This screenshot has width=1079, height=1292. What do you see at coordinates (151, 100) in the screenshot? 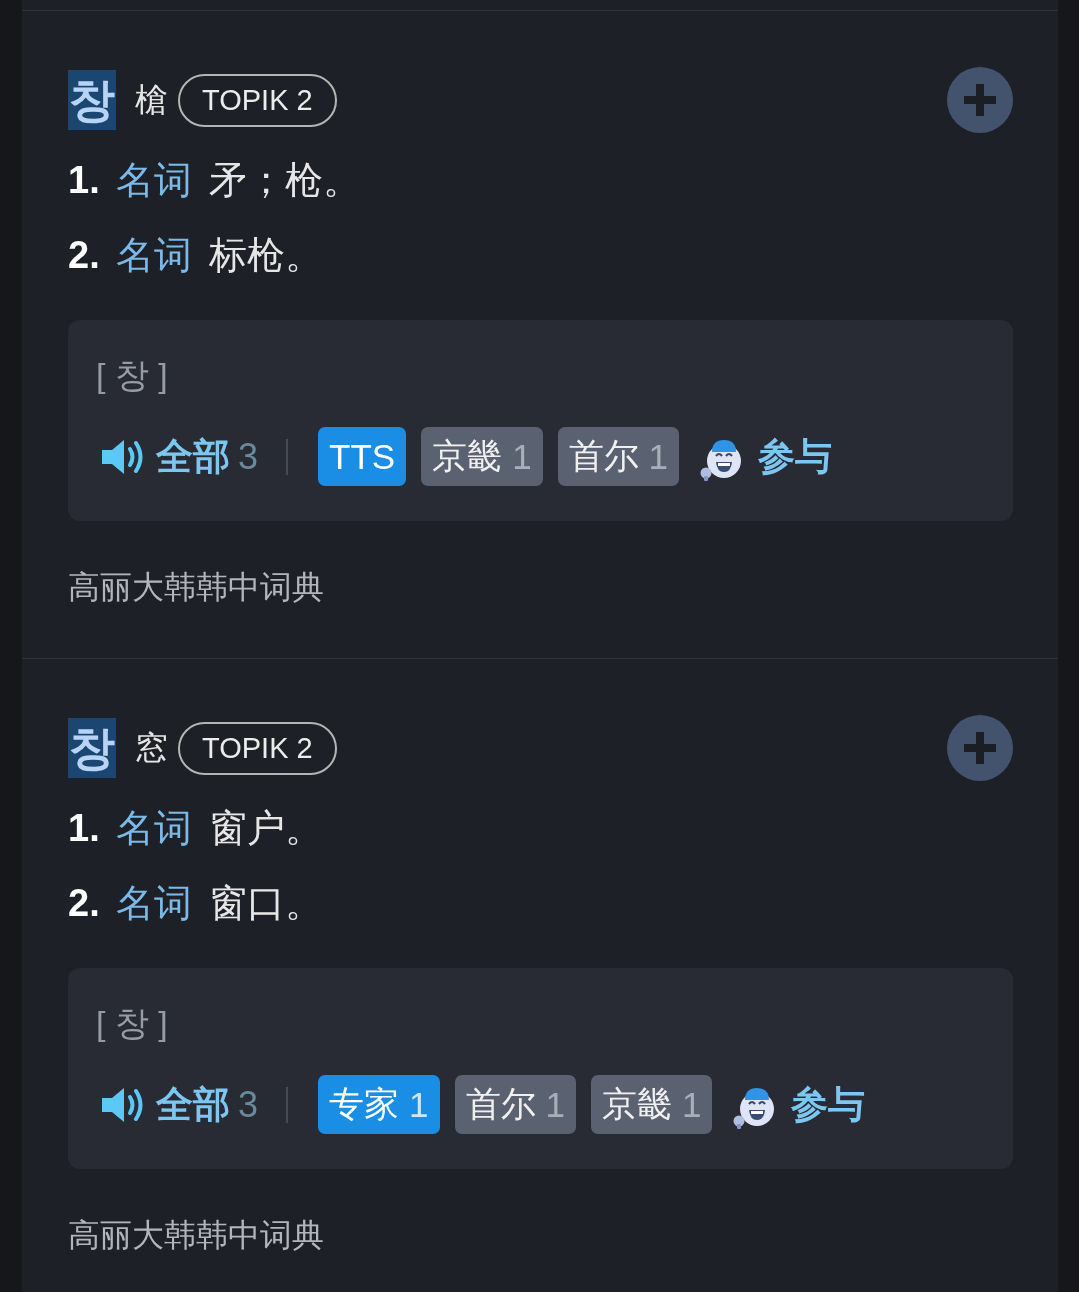
I see `hanja-text: 槍` at bounding box center [151, 100].